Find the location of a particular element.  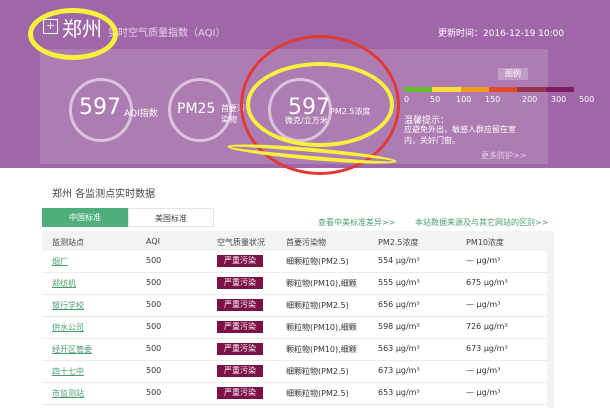

scale-label: 100 is located at coordinates (464, 99).